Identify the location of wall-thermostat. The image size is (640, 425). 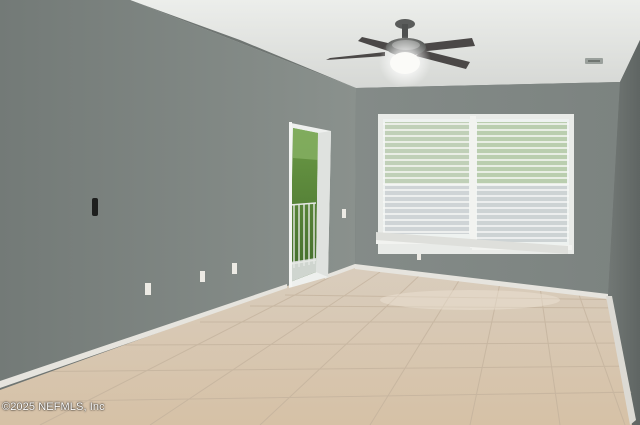
(95, 207).